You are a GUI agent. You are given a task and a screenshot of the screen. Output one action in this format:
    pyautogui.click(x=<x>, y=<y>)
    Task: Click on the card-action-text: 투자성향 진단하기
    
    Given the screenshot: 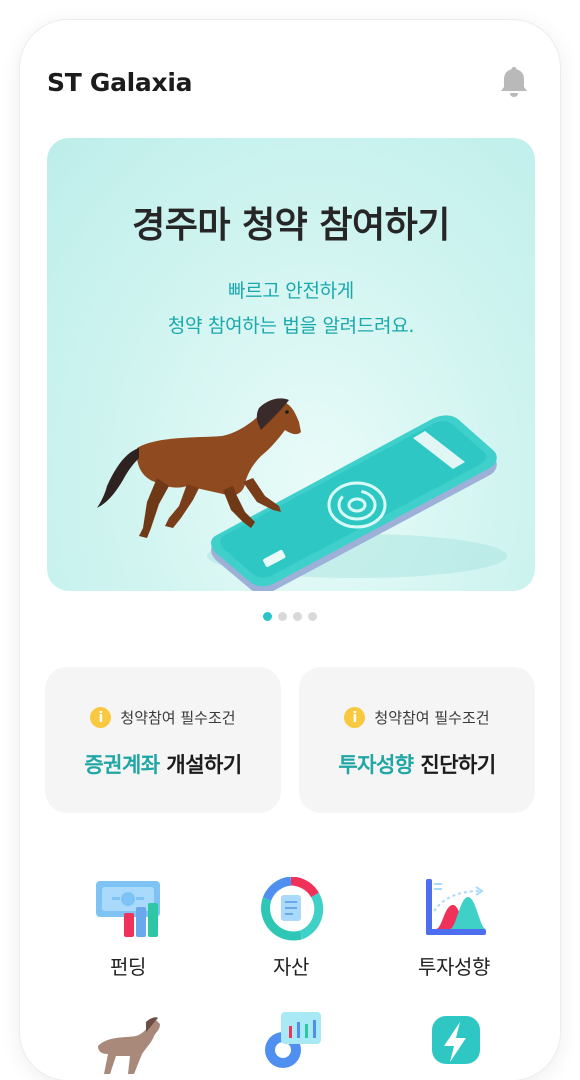 What is the action you would take?
    pyautogui.click(x=417, y=764)
    